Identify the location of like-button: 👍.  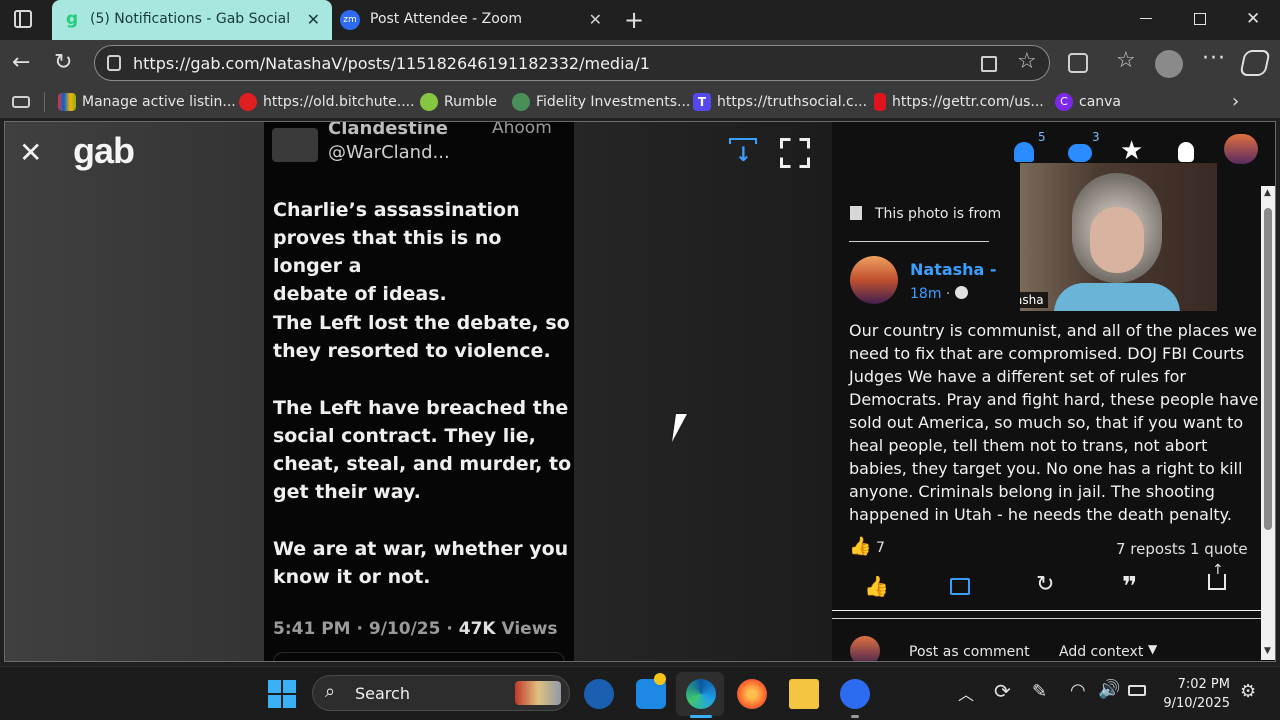
(876, 586).